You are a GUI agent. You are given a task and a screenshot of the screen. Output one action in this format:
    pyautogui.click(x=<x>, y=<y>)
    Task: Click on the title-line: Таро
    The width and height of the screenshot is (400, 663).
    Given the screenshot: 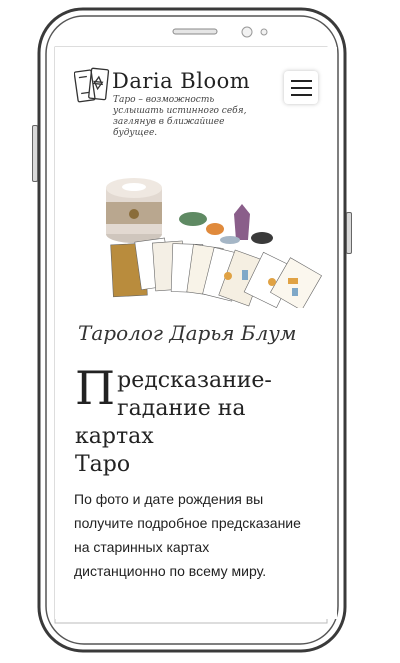 What is the action you would take?
    pyautogui.click(x=103, y=464)
    